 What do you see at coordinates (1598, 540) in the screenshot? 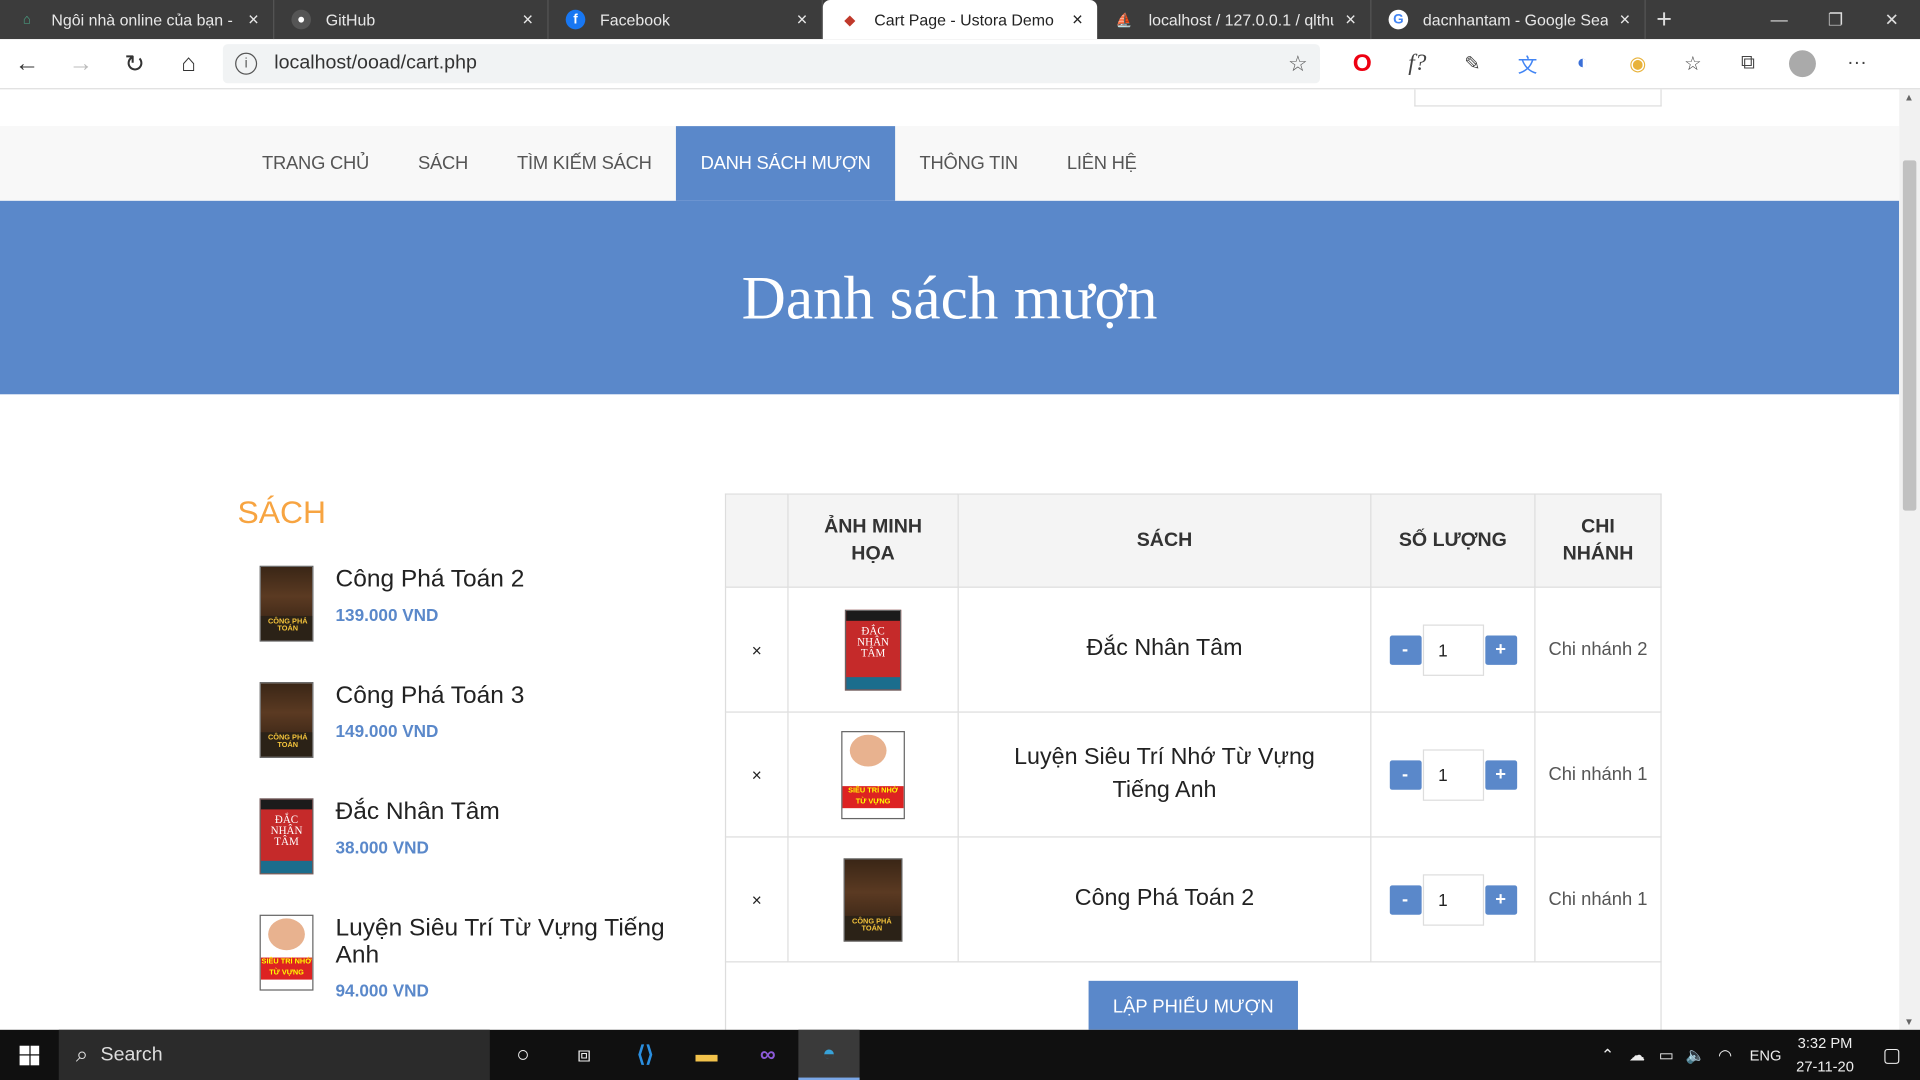
I see `column-header-branch: CHI NHÁNH` at bounding box center [1598, 540].